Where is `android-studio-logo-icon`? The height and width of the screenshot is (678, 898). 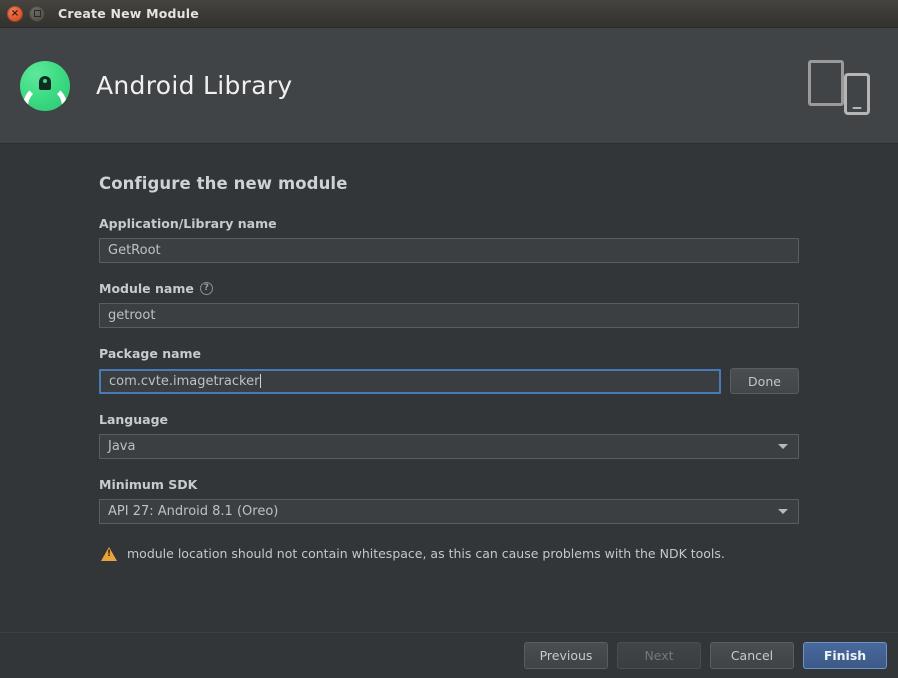
android-studio-logo-icon is located at coordinates (45, 85).